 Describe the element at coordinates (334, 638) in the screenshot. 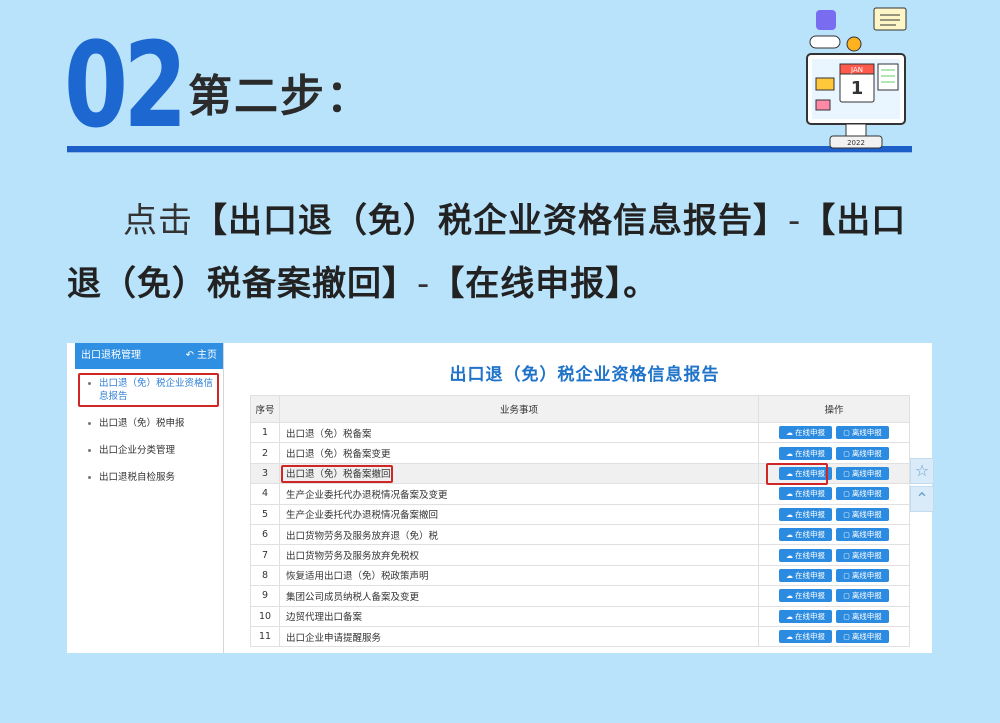

I see `row-item-label: 出口企业申请提醒服务` at that location.